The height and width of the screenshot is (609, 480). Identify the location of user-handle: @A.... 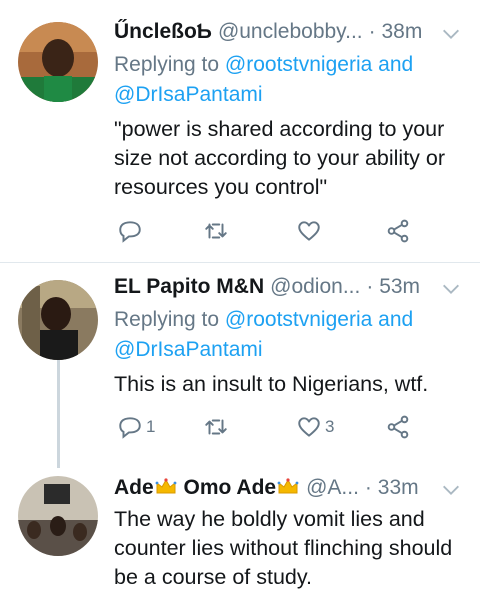
(332, 488).